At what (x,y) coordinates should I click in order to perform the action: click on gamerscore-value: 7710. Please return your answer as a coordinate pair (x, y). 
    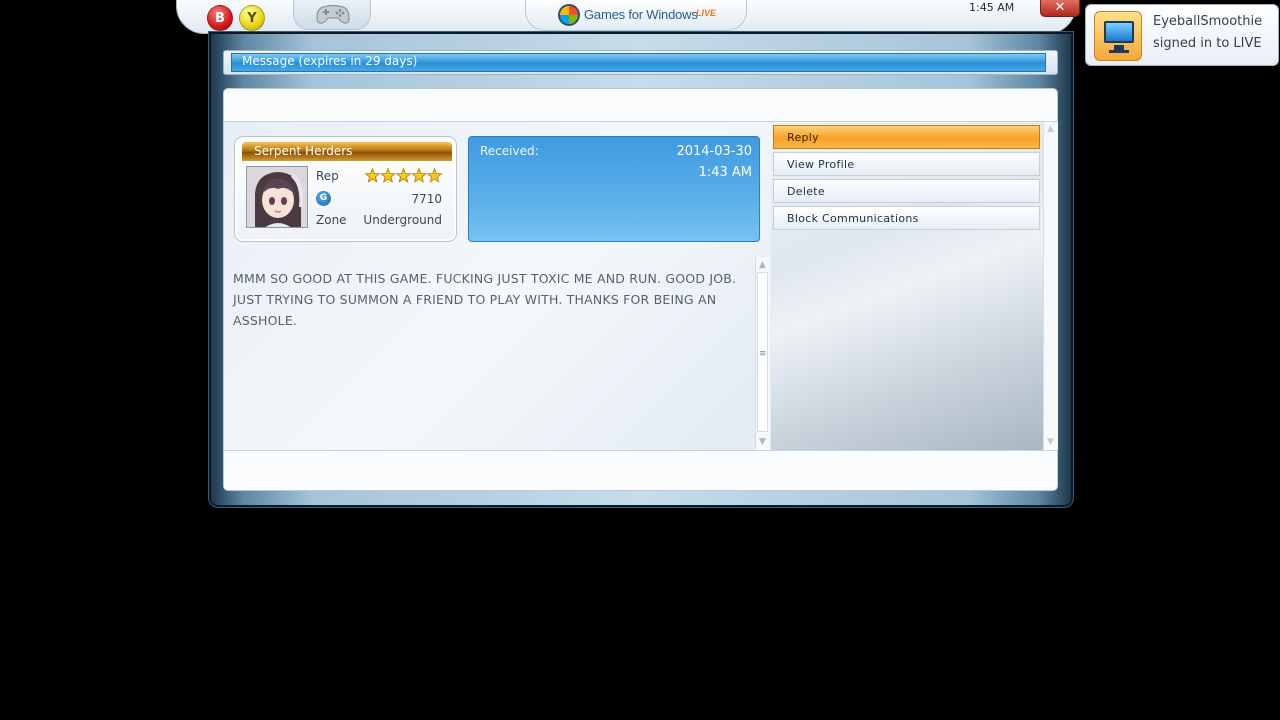
    Looking at the image, I should click on (426, 199).